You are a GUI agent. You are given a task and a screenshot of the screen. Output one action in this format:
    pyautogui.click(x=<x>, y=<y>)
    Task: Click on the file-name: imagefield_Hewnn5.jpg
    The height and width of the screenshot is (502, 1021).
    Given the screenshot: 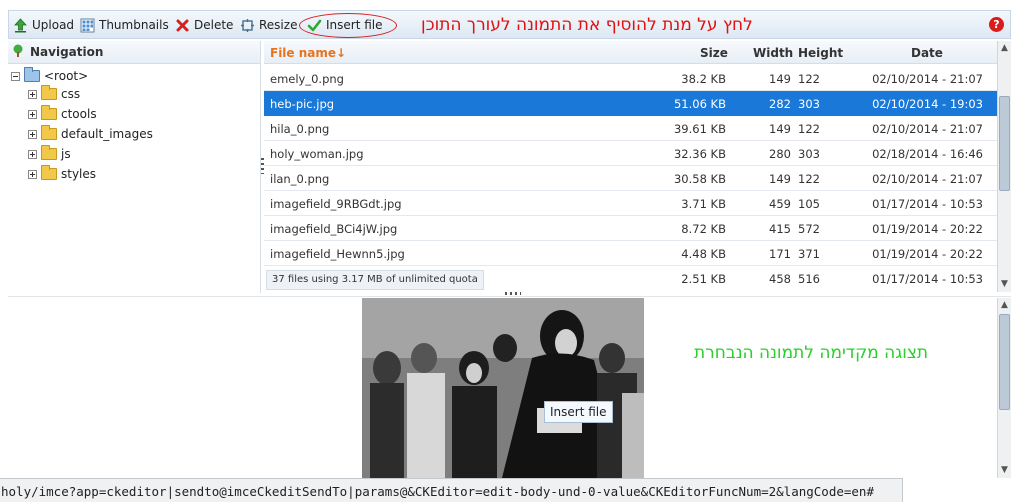 What is the action you would take?
    pyautogui.click(x=337, y=254)
    